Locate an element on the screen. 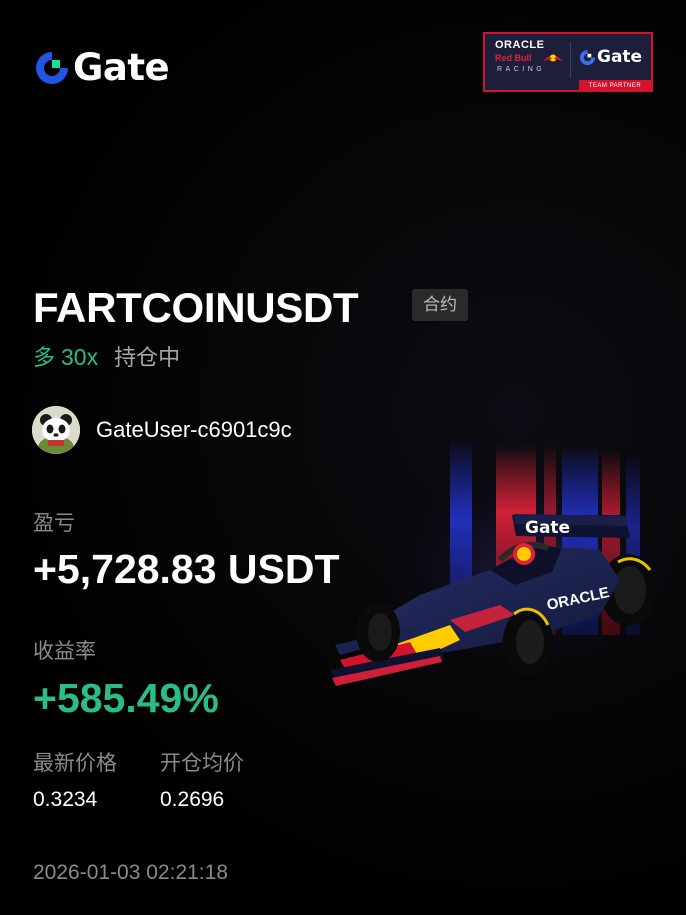 This screenshot has width=686, height=915. user-row: GateUser-c6901c9c is located at coordinates (162, 430).